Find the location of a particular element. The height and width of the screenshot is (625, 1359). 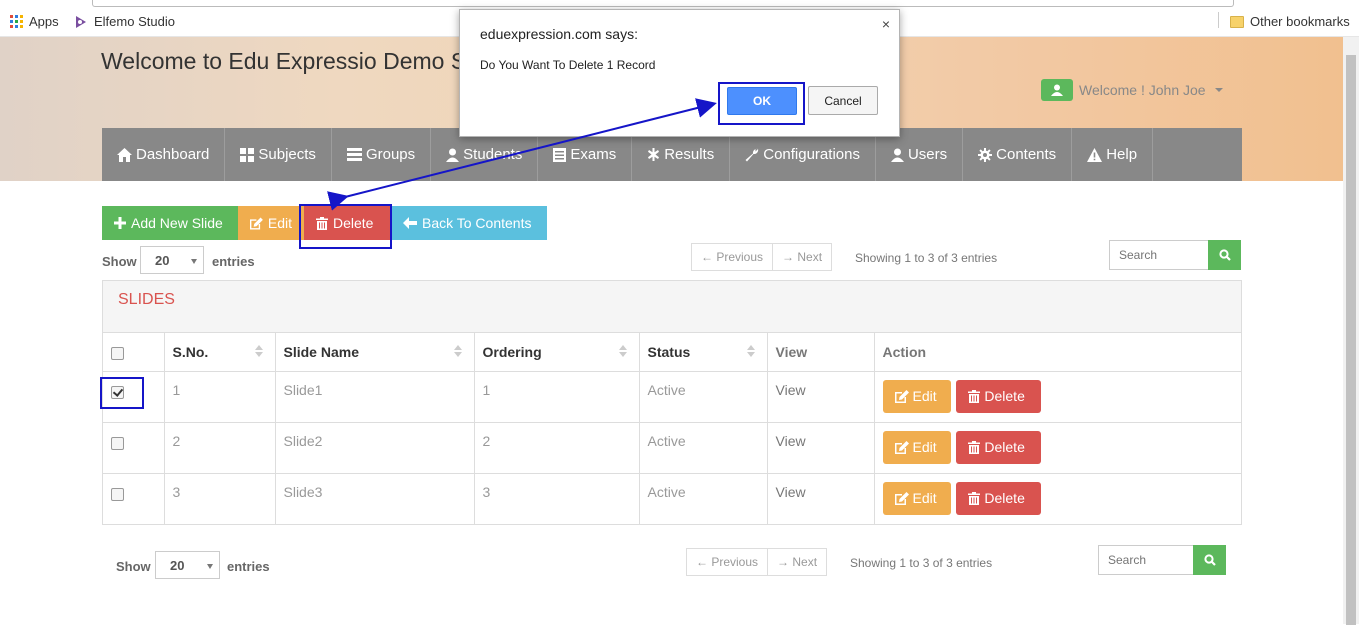

nav-label: Groups is located at coordinates (390, 154).